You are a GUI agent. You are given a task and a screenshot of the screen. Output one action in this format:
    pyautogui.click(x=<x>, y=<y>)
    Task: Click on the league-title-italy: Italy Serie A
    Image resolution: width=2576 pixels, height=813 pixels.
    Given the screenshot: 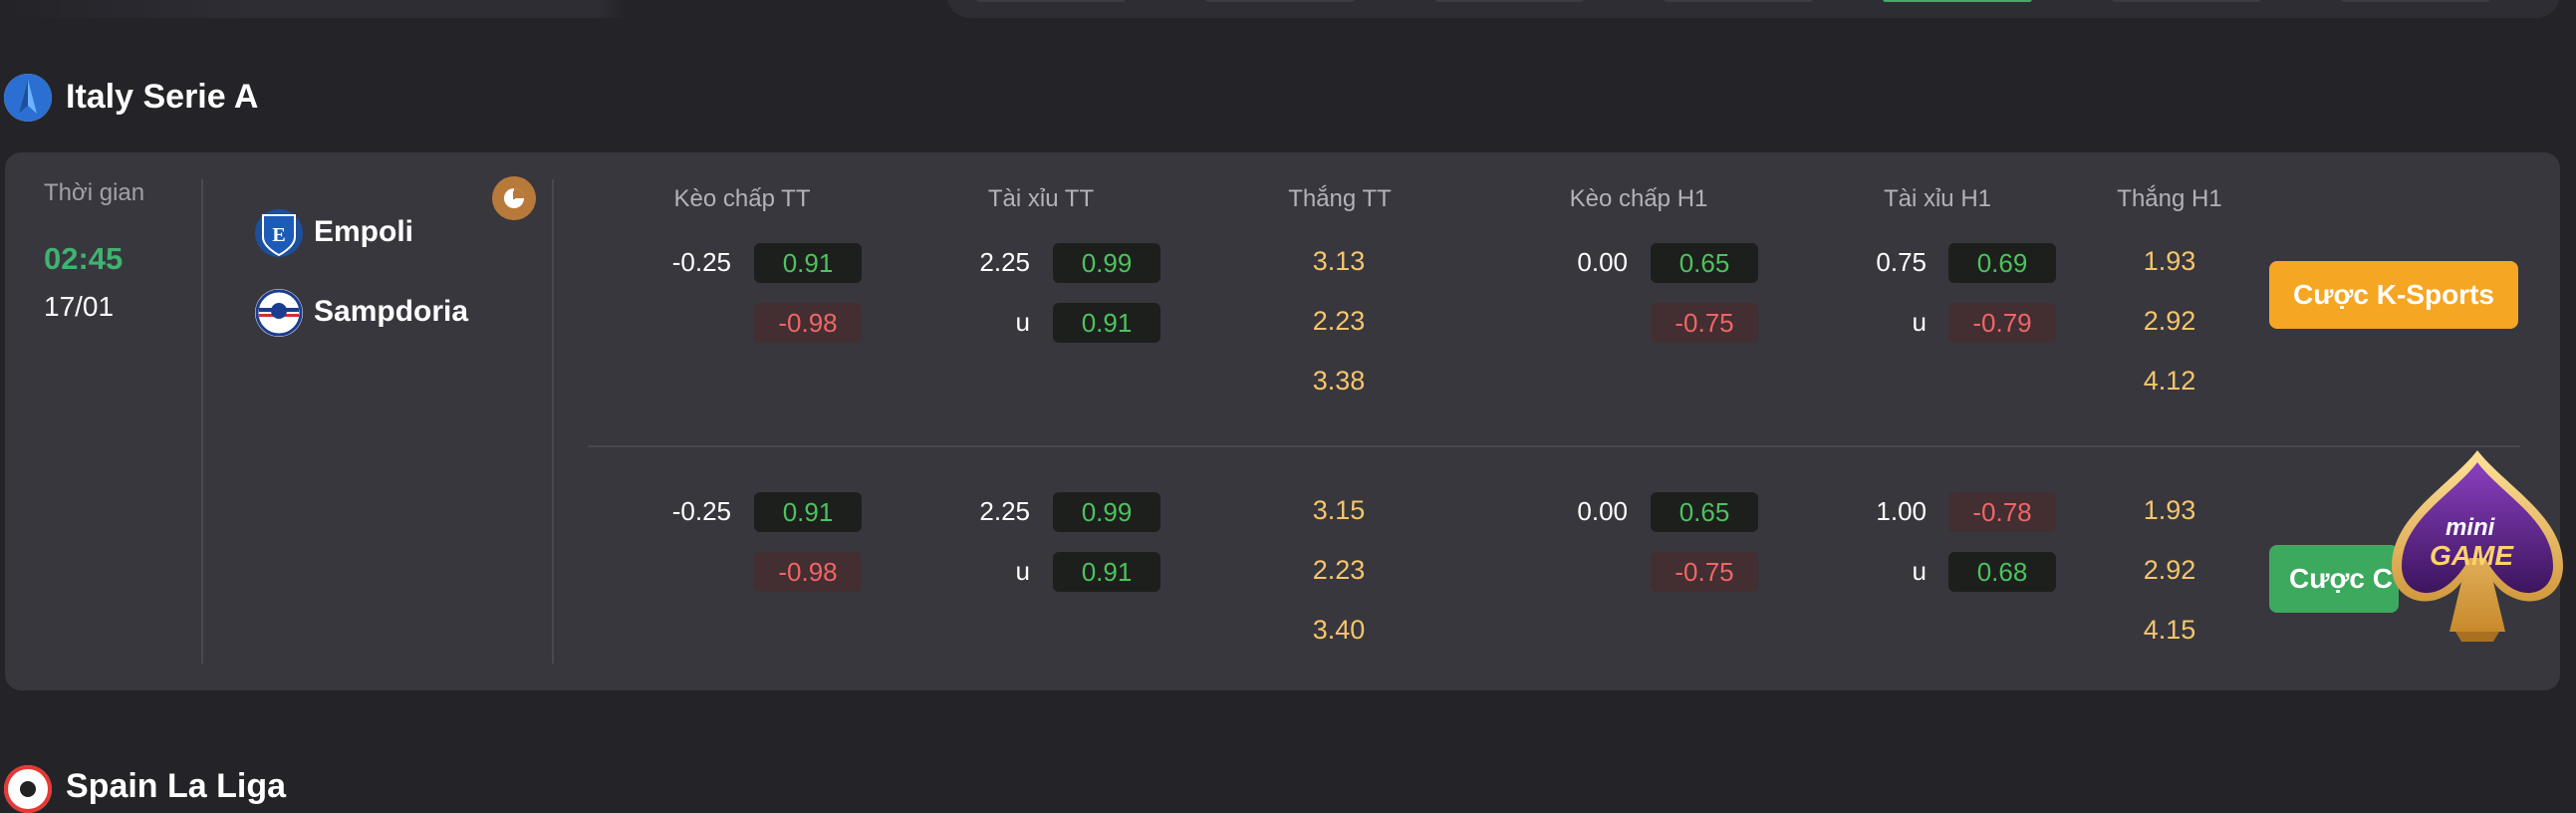 What is the action you would take?
    pyautogui.click(x=162, y=97)
    